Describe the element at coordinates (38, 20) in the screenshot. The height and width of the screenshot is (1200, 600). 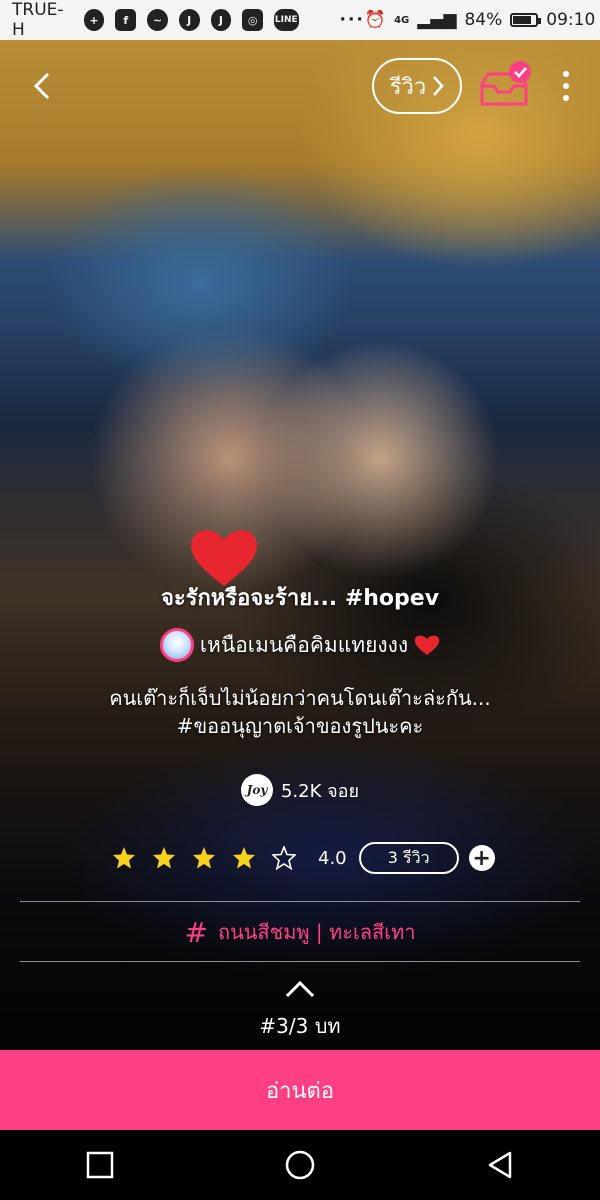
I see `carrier-label: TRUE-H` at that location.